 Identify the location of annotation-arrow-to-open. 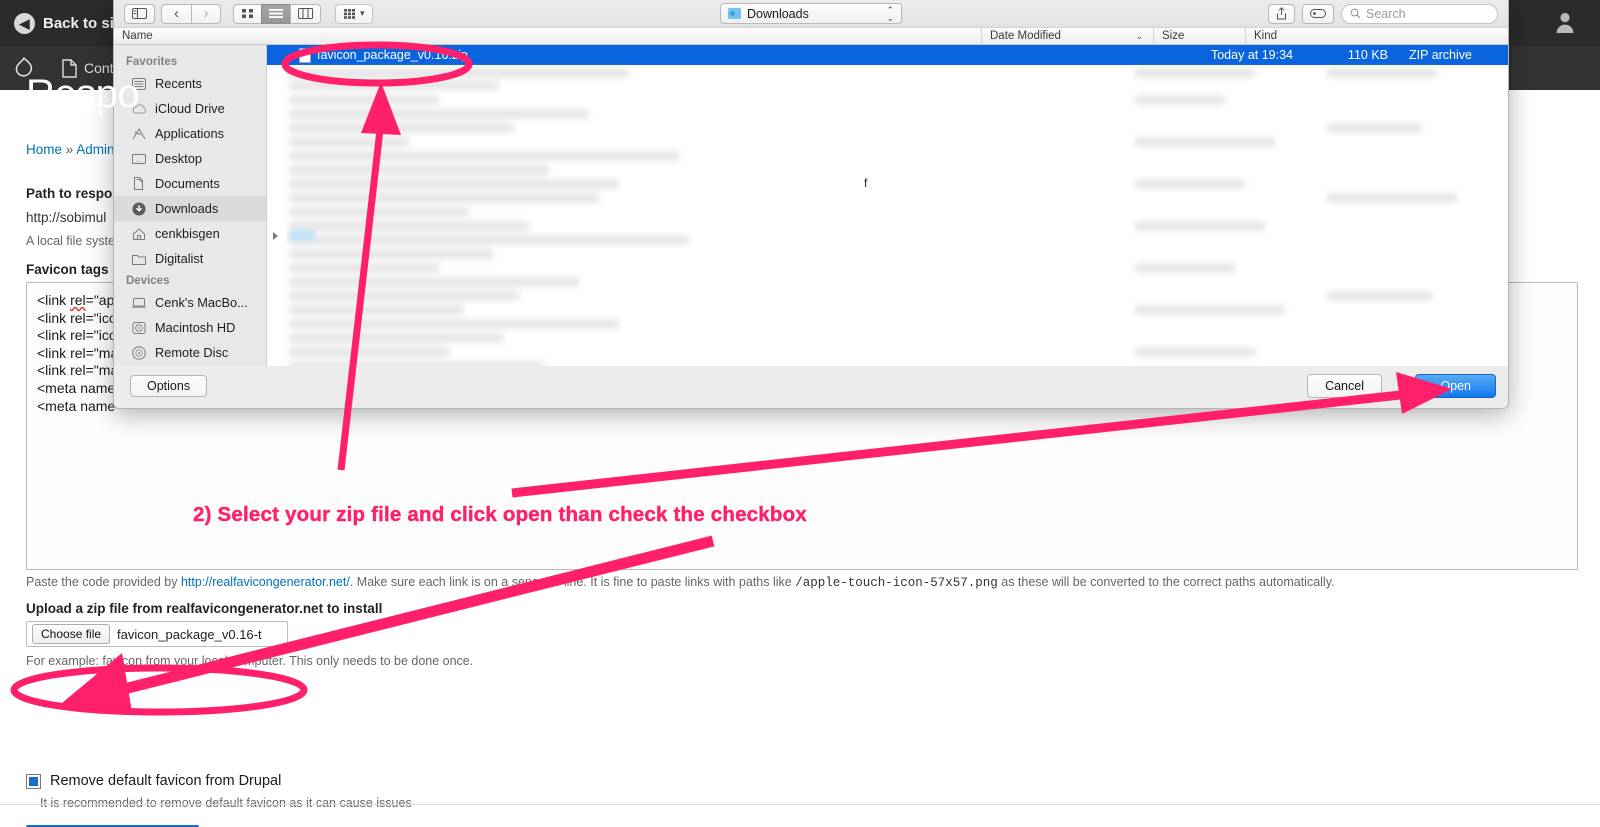
(981, 435).